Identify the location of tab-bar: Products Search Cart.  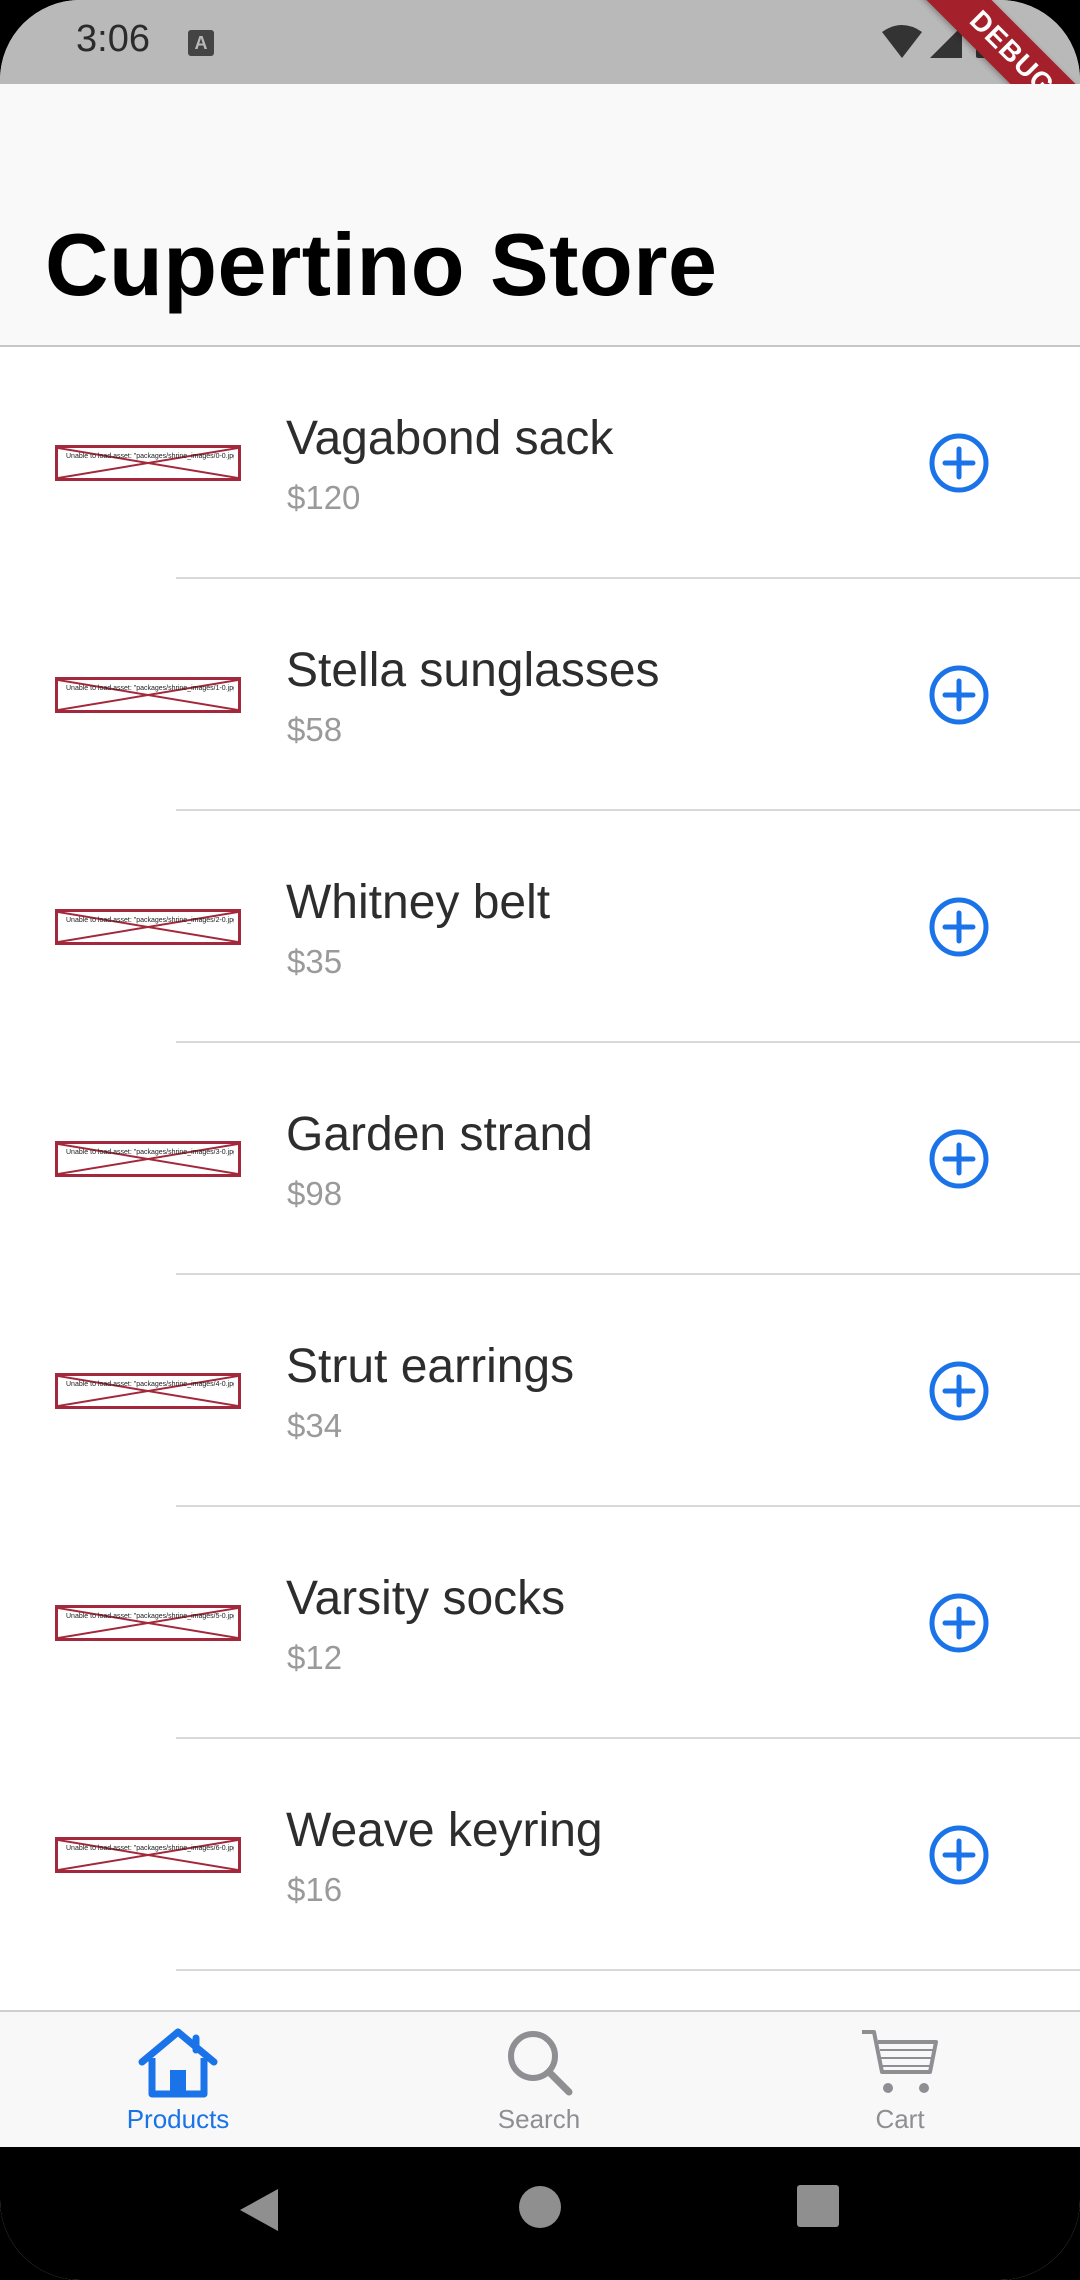
(540, 2078).